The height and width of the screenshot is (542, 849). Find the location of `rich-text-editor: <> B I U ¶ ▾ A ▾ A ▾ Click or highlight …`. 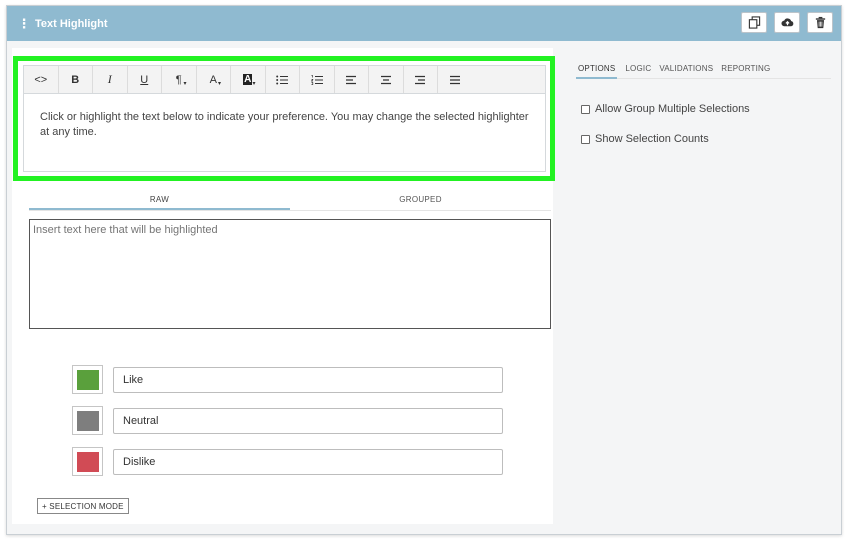

rich-text-editor: <> B I U ¶ ▾ A ▾ A ▾ Click or highlight … is located at coordinates (284, 118).